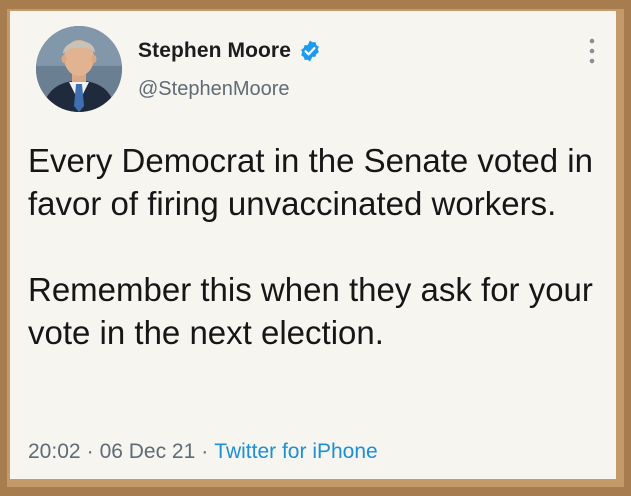 The height and width of the screenshot is (496, 631). I want to click on tweet-source-link: Twitter for iPhone, so click(295, 452).